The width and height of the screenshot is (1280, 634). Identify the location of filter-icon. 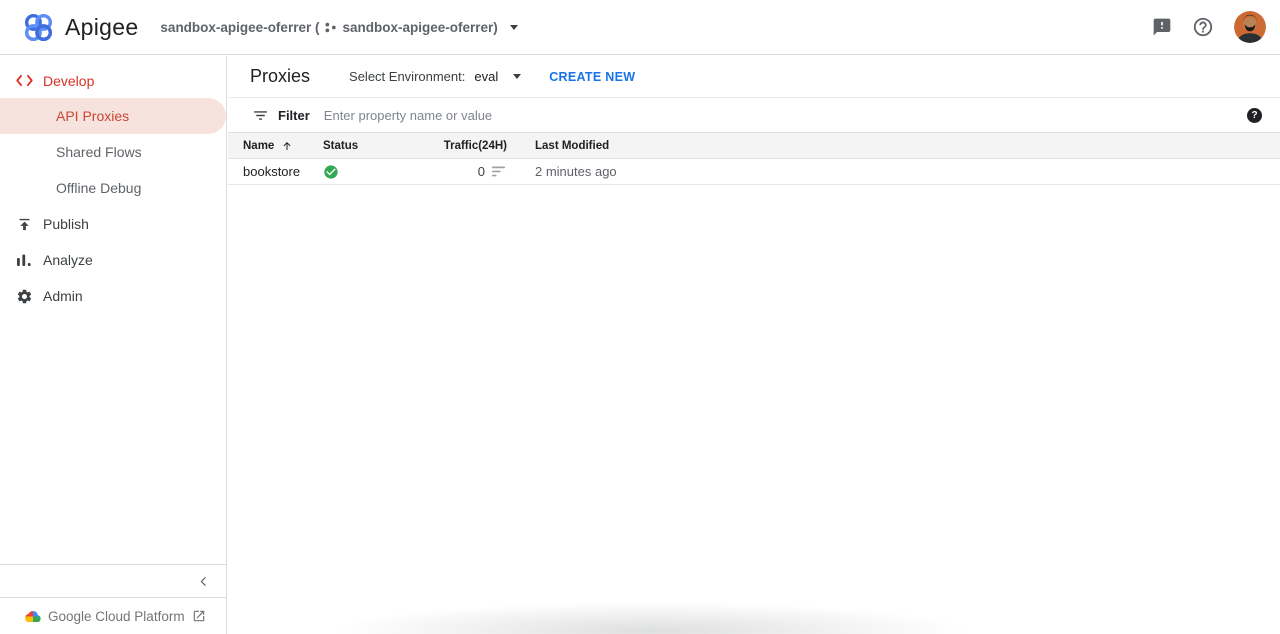
(260, 115).